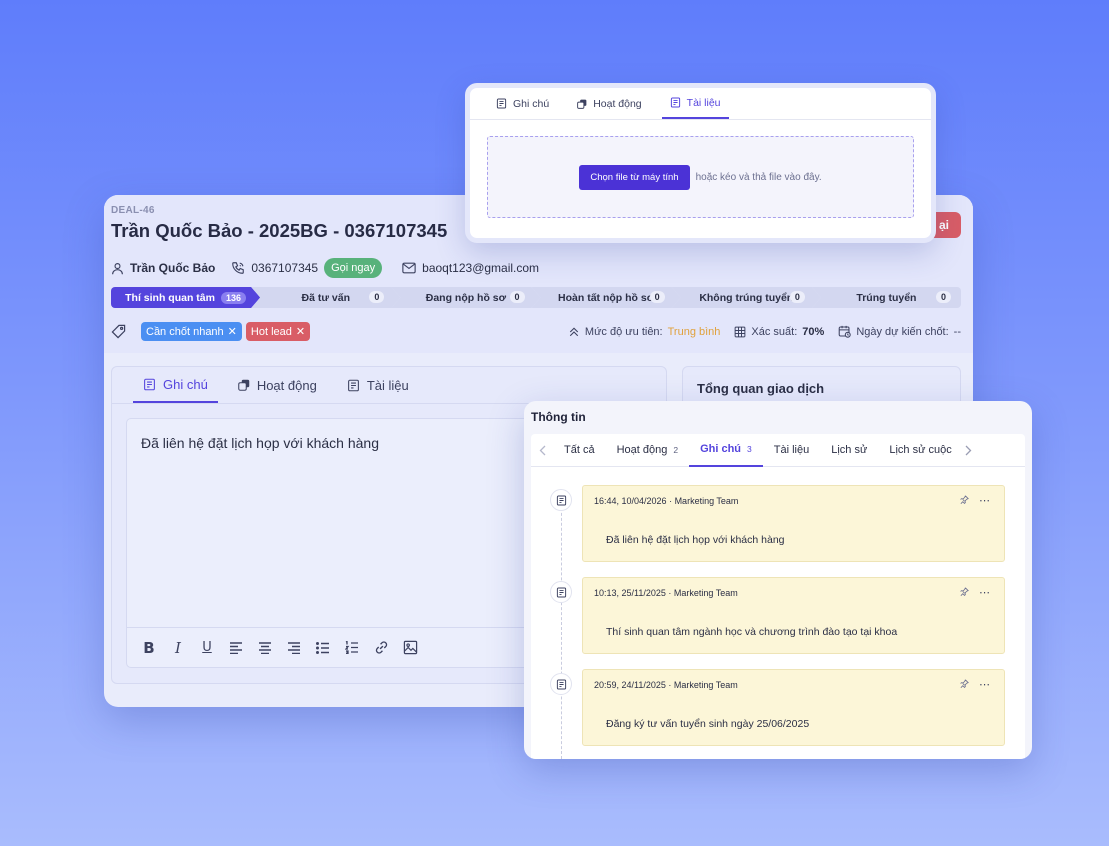 This screenshot has width=1109, height=846. I want to click on stage-label: Hoàn tất nộp hồ sơ, so click(606, 297).